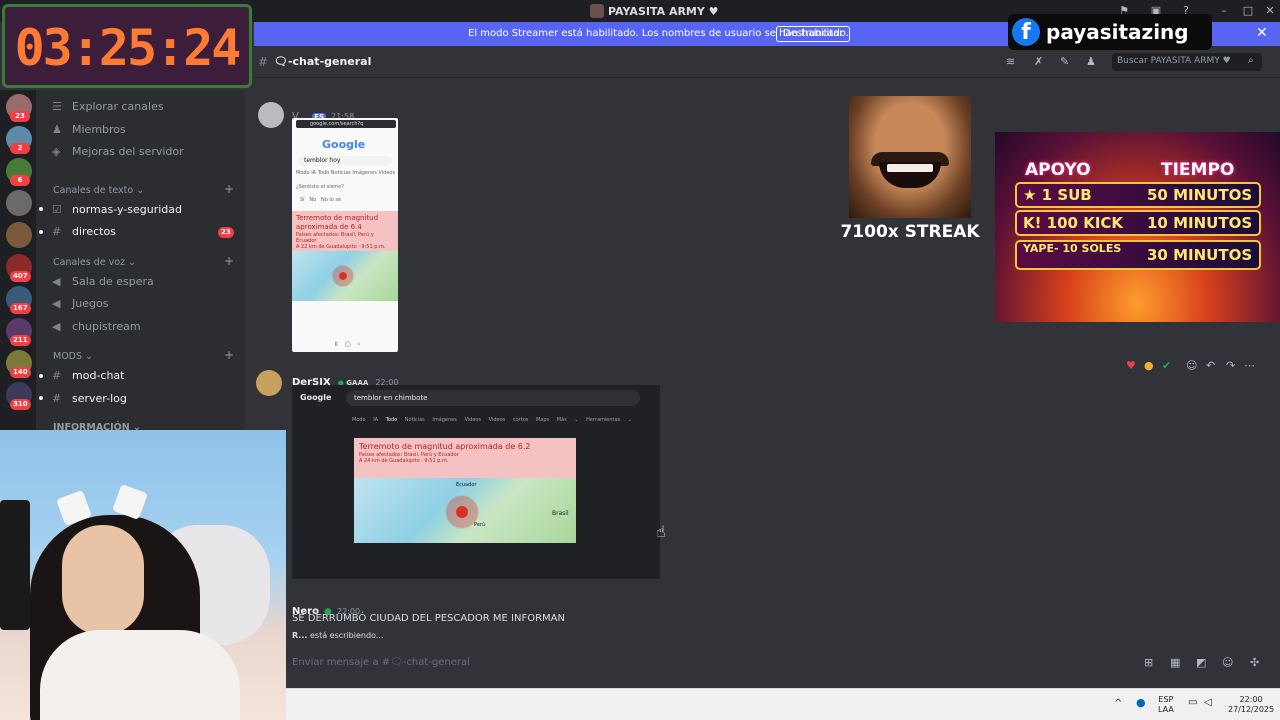  What do you see at coordinates (1166, 705) in the screenshot?
I see `language-indicator: ESP LAA` at bounding box center [1166, 705].